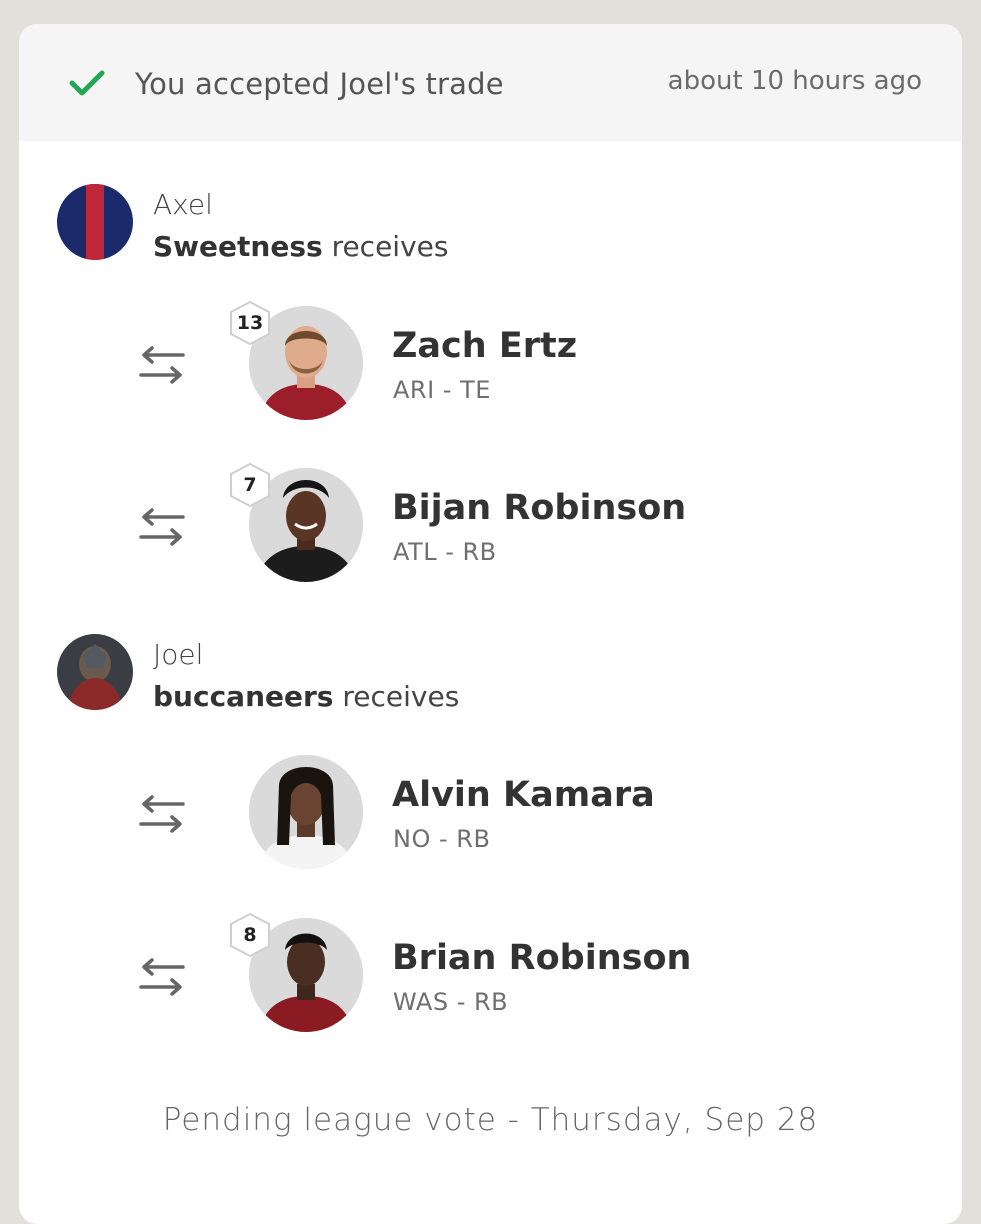 The width and height of the screenshot is (981, 1224). What do you see at coordinates (442, 390) in the screenshot?
I see `player-team-position: ARI - TE` at bounding box center [442, 390].